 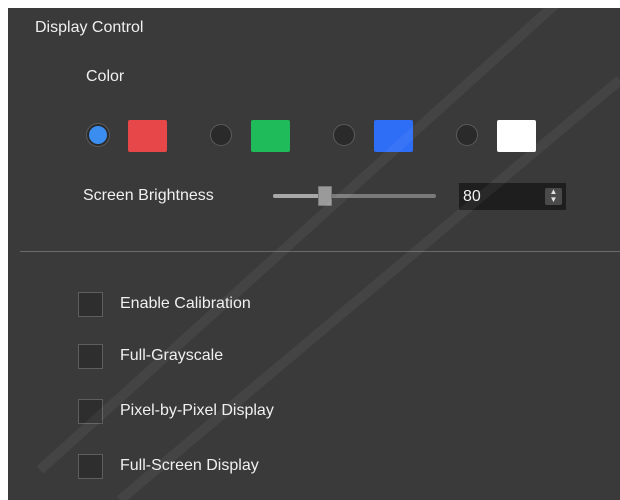 What do you see at coordinates (147, 136) in the screenshot?
I see `red-swatch` at bounding box center [147, 136].